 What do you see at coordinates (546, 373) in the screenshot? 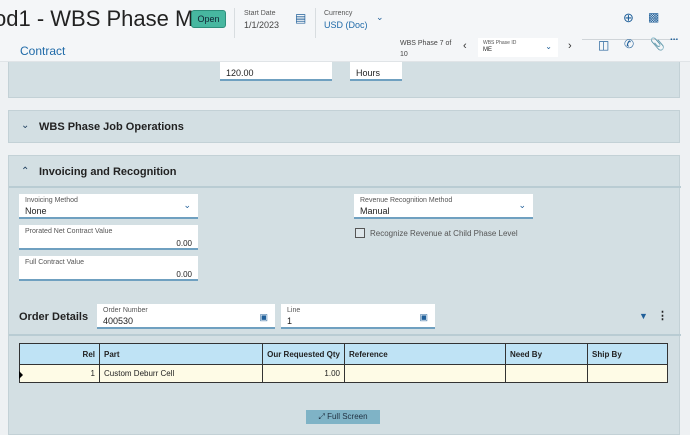
I see `cell-need-by` at bounding box center [546, 373].